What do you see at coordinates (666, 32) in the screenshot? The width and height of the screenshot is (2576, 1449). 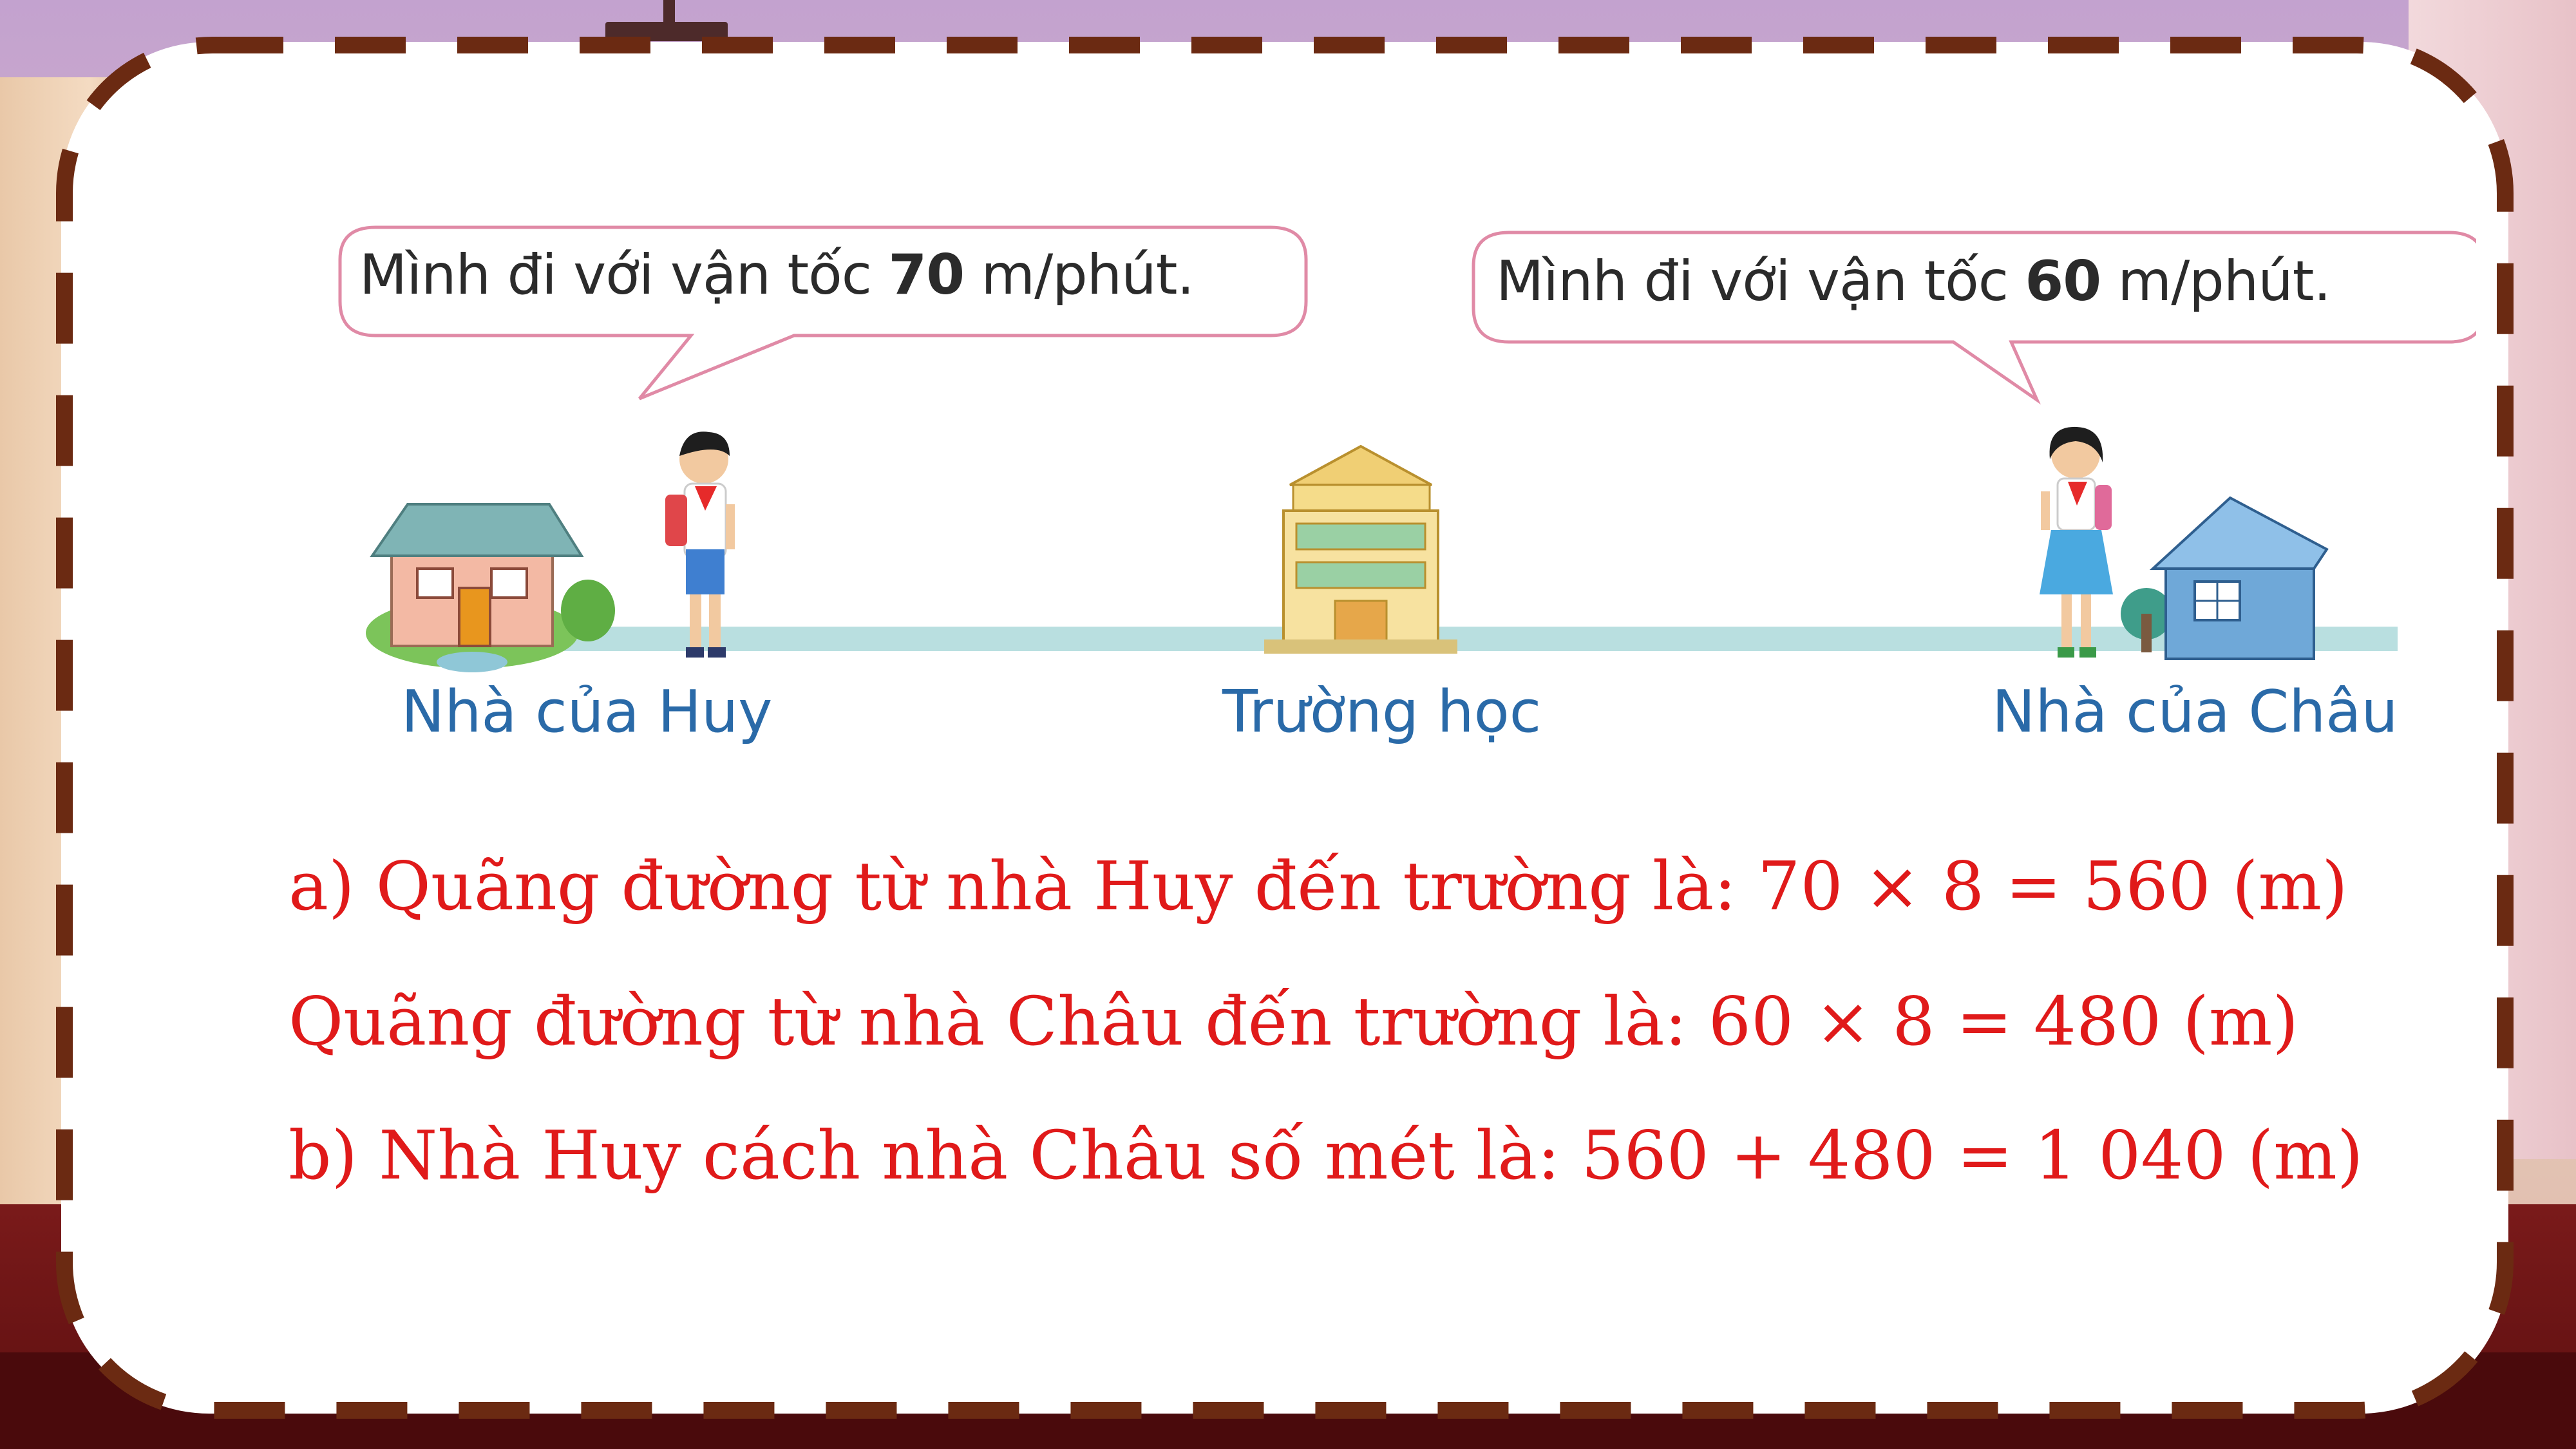 I see `ceiling-lamp-base` at bounding box center [666, 32].